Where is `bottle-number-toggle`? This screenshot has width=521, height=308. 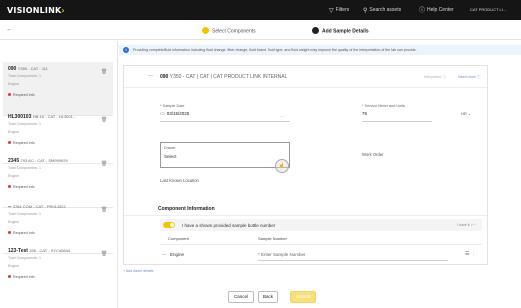
bottle-number-toggle is located at coordinates (169, 225).